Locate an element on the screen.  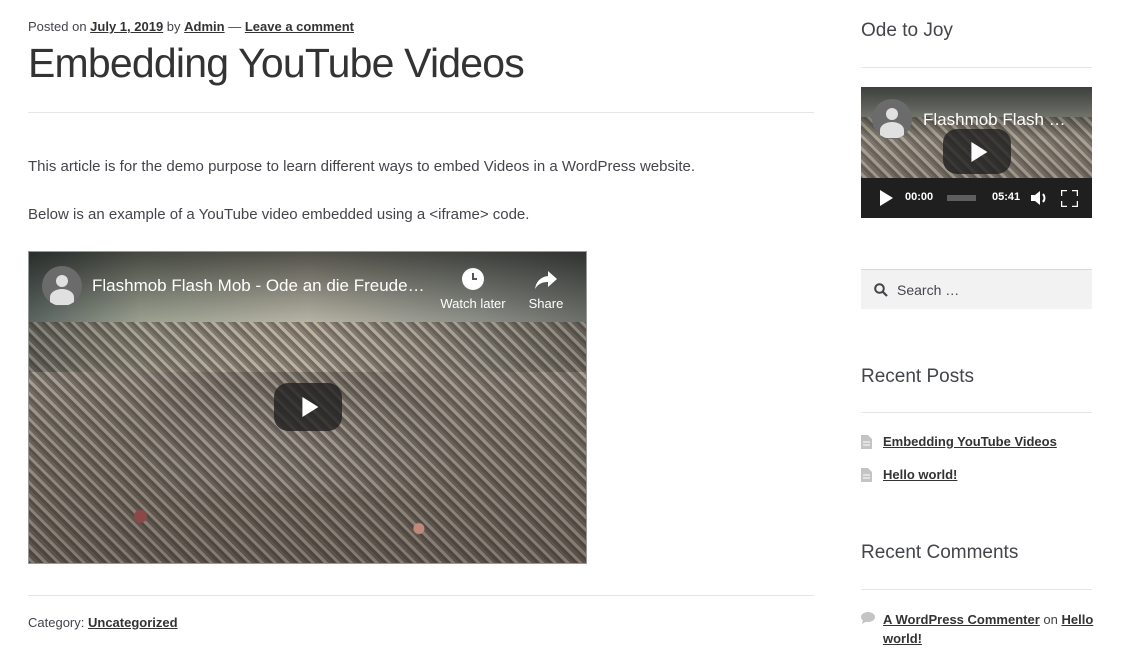
recent-posts-divider is located at coordinates (976, 412).